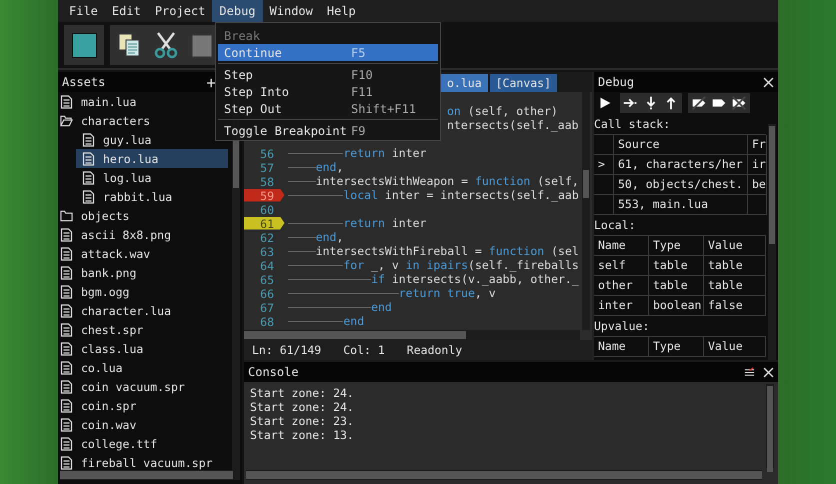 The image size is (836, 484). Describe the element at coordinates (273, 372) in the screenshot. I see `panel-title: Console` at that location.